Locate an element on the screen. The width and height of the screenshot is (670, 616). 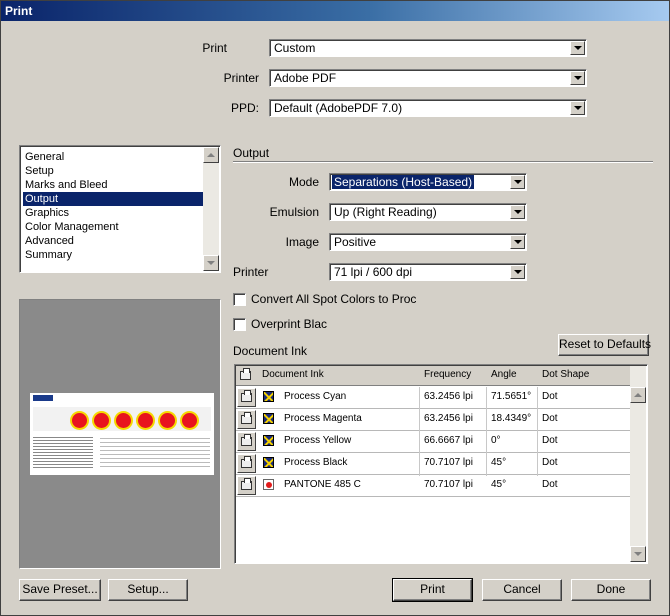
category-item-summary: Summary is located at coordinates (113, 255).